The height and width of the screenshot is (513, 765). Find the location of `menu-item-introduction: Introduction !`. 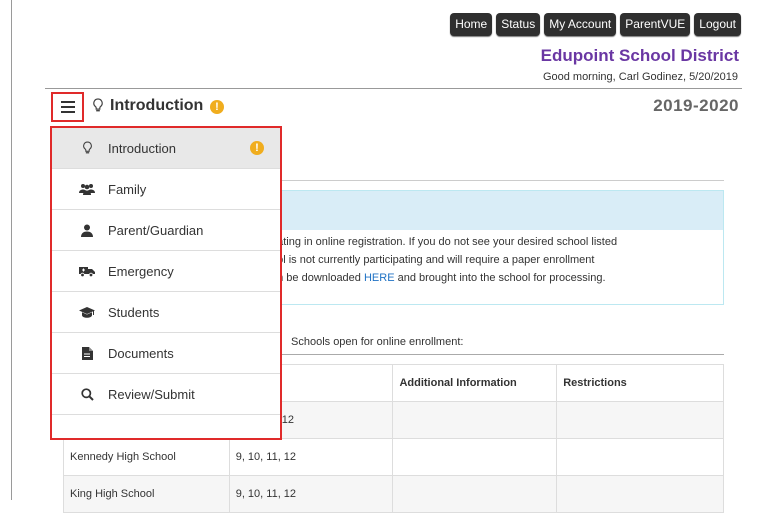

menu-item-introduction: Introduction ! is located at coordinates (166, 148).